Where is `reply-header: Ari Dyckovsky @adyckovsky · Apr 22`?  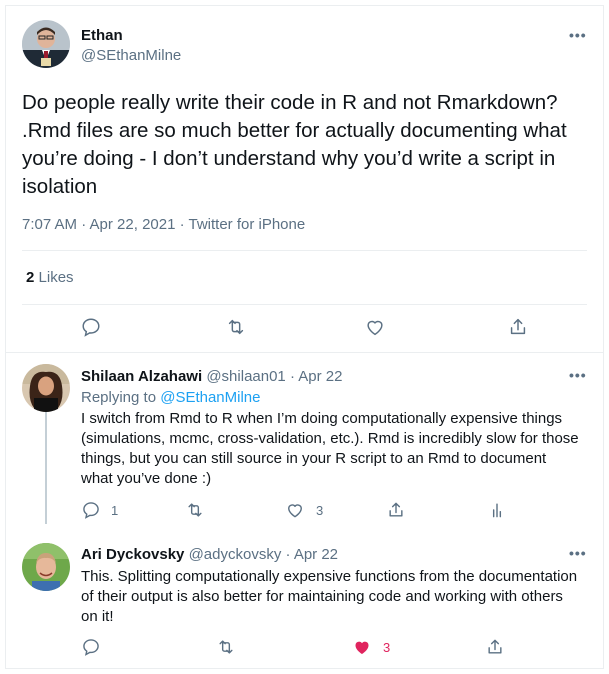 reply-header: Ari Dyckovsky @adyckovsky · Apr 22 is located at coordinates (209, 554).